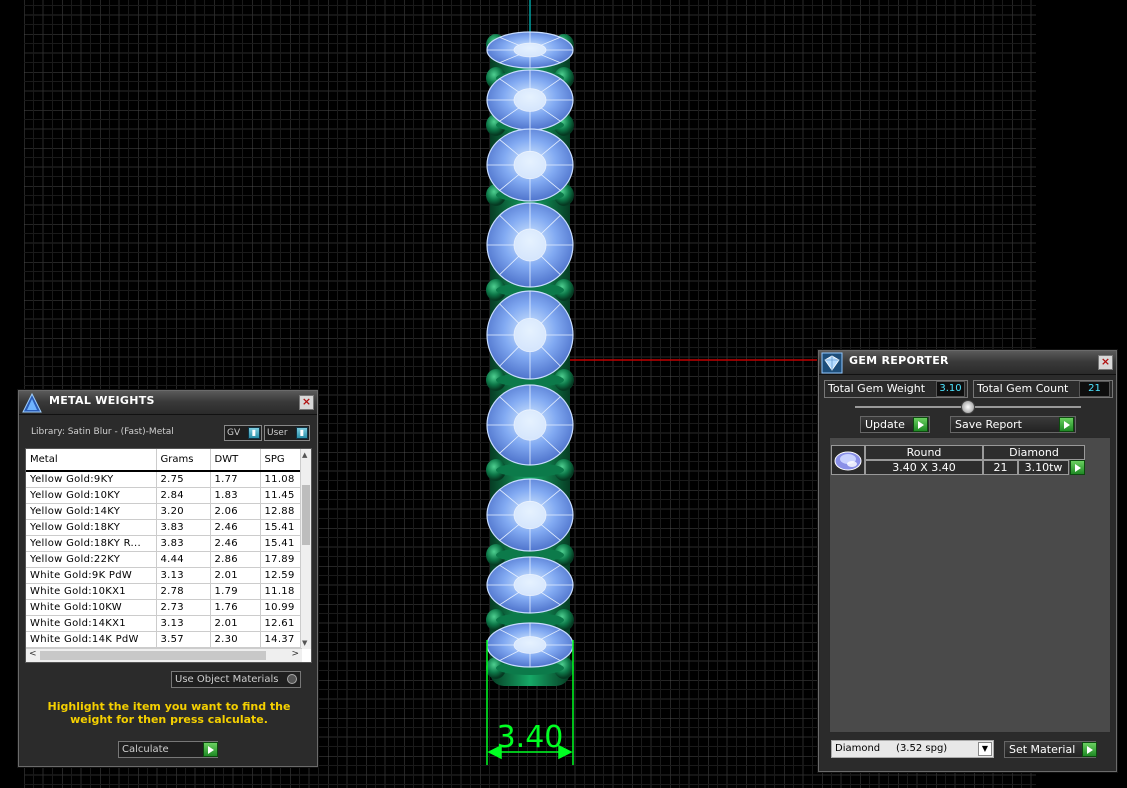  Describe the element at coordinates (243, 433) in the screenshot. I see `gv-toggle: GV ▮` at that location.